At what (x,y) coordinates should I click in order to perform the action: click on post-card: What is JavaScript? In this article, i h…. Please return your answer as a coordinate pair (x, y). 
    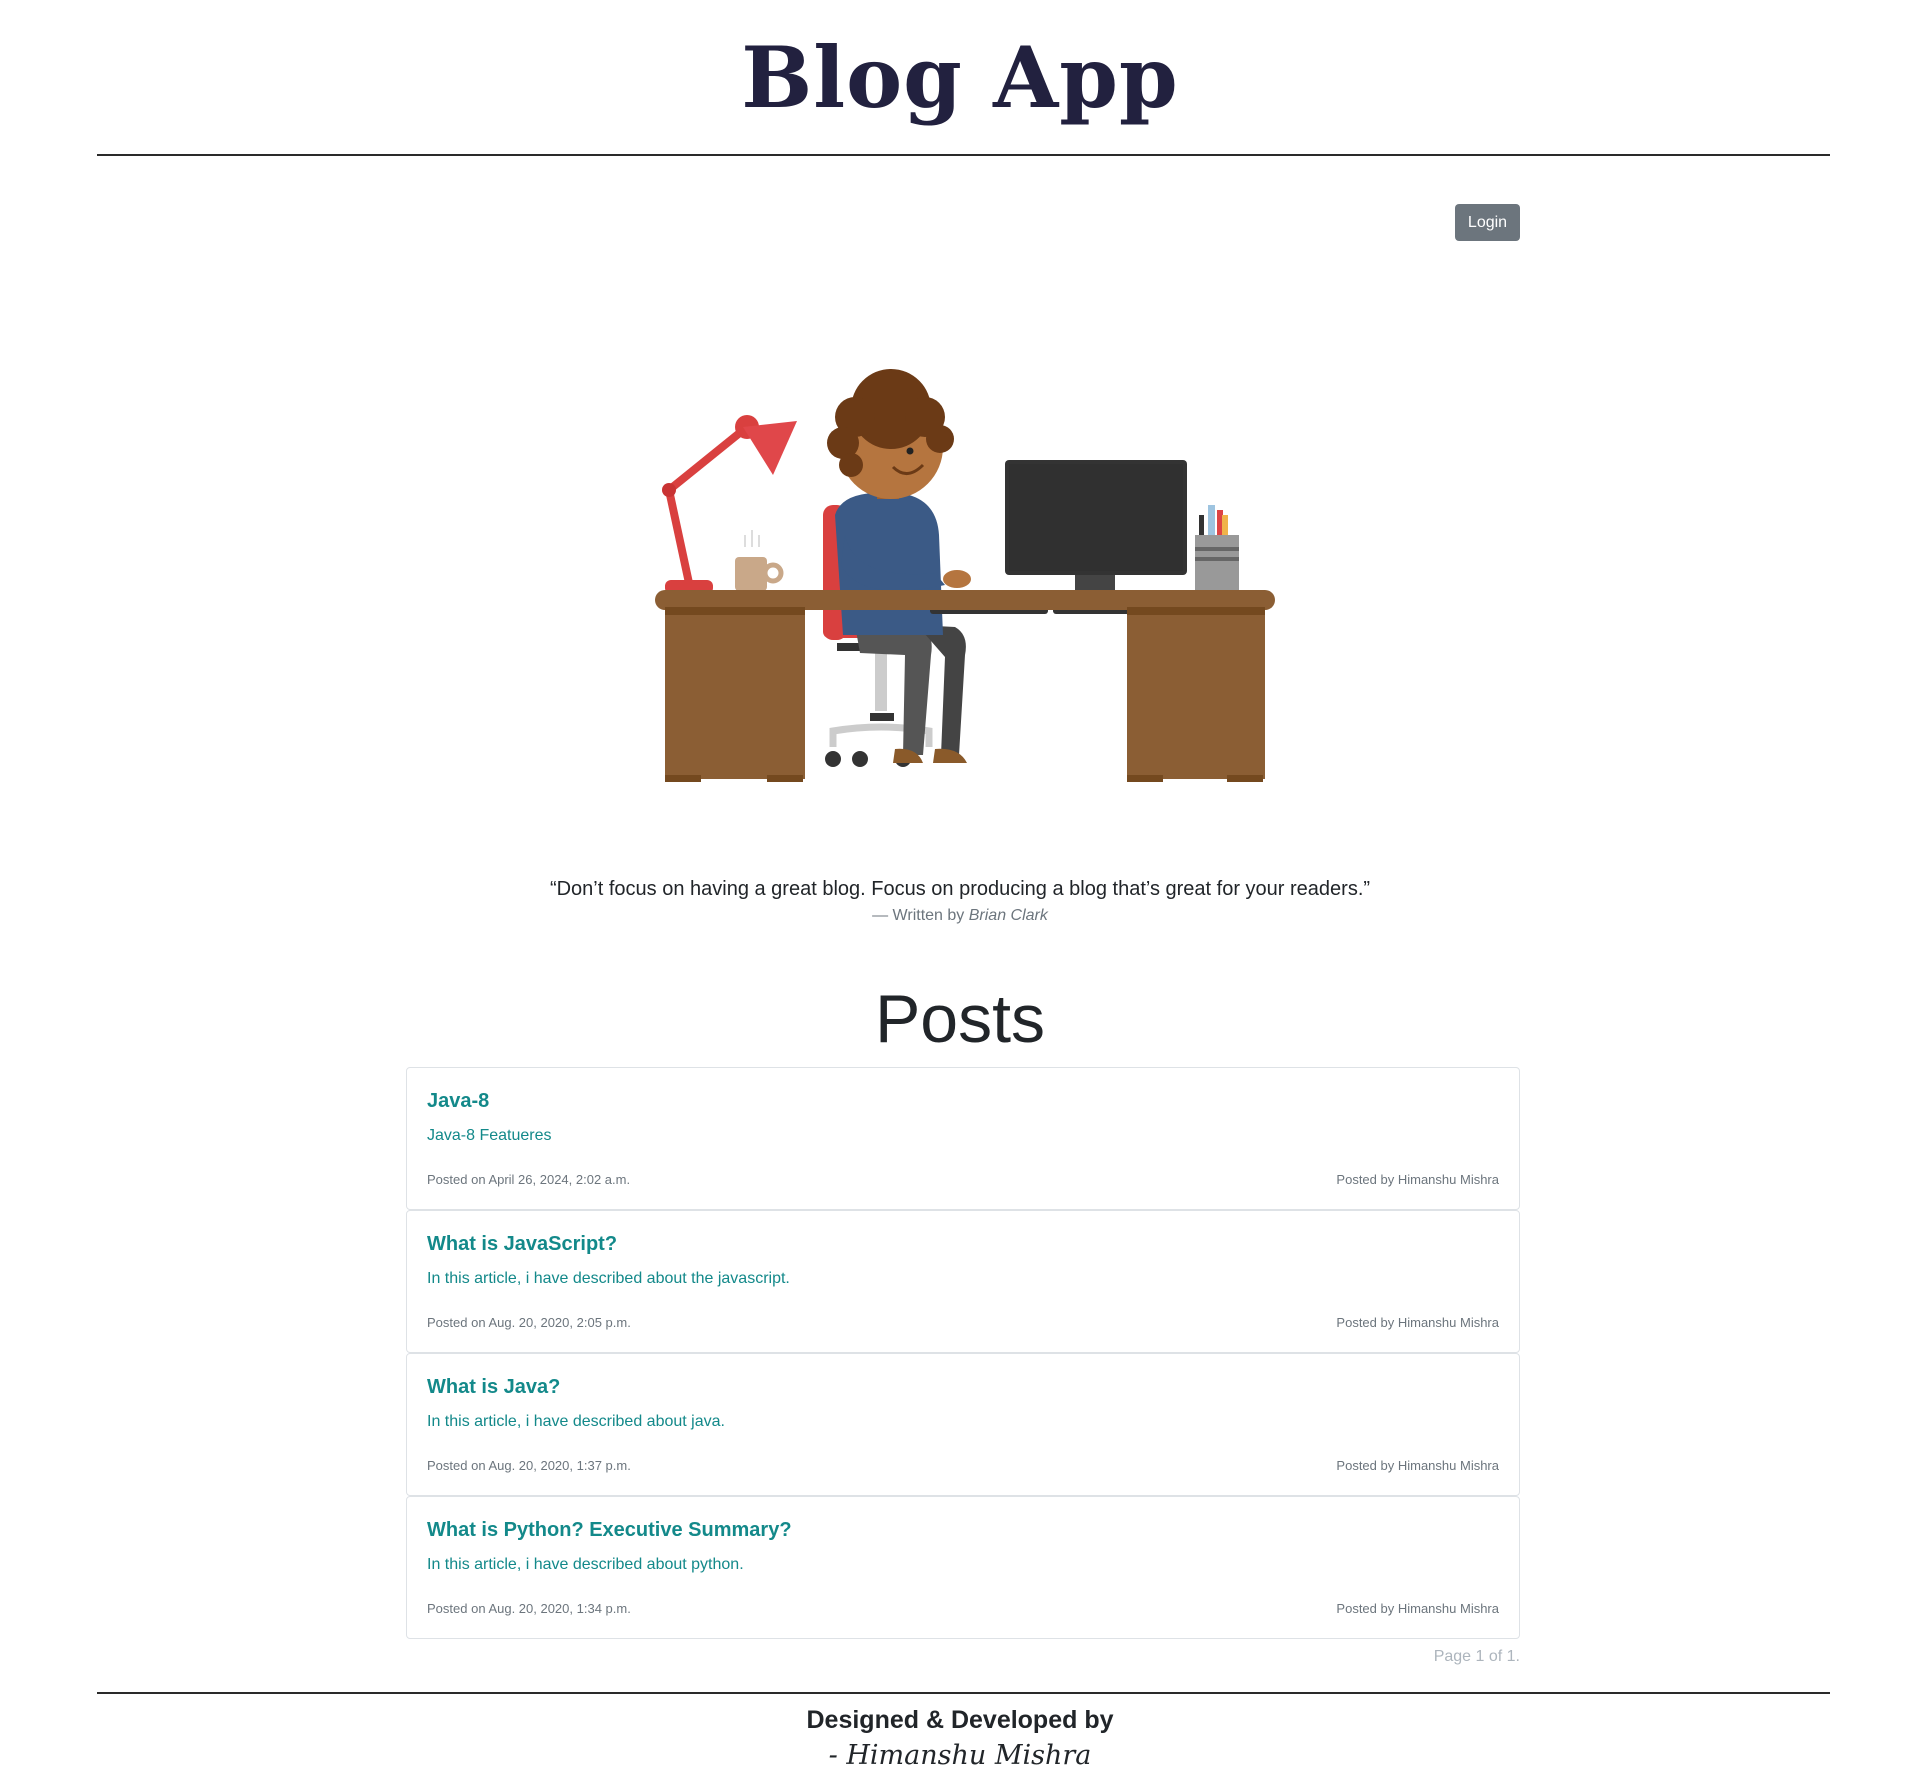
    Looking at the image, I should click on (963, 1281).